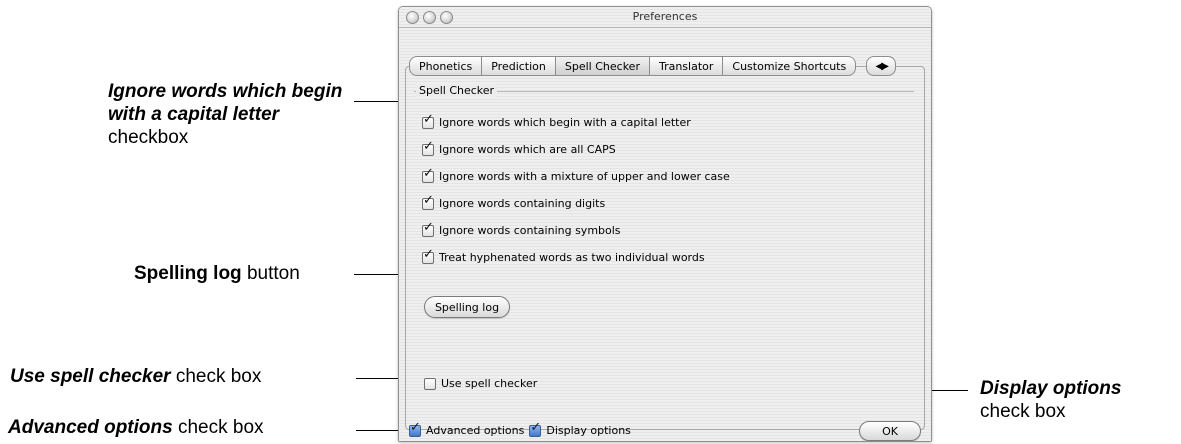 The height and width of the screenshot is (444, 1181). I want to click on checkbox-ignore-digits: ✓, so click(428, 202).